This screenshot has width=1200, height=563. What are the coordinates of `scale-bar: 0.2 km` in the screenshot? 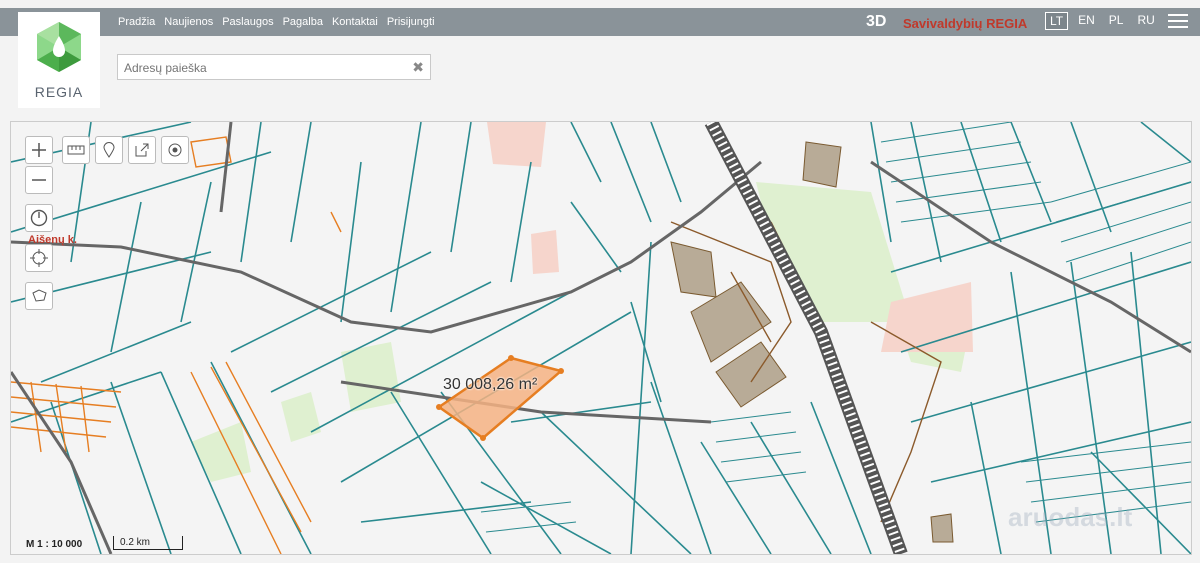 It's located at (148, 543).